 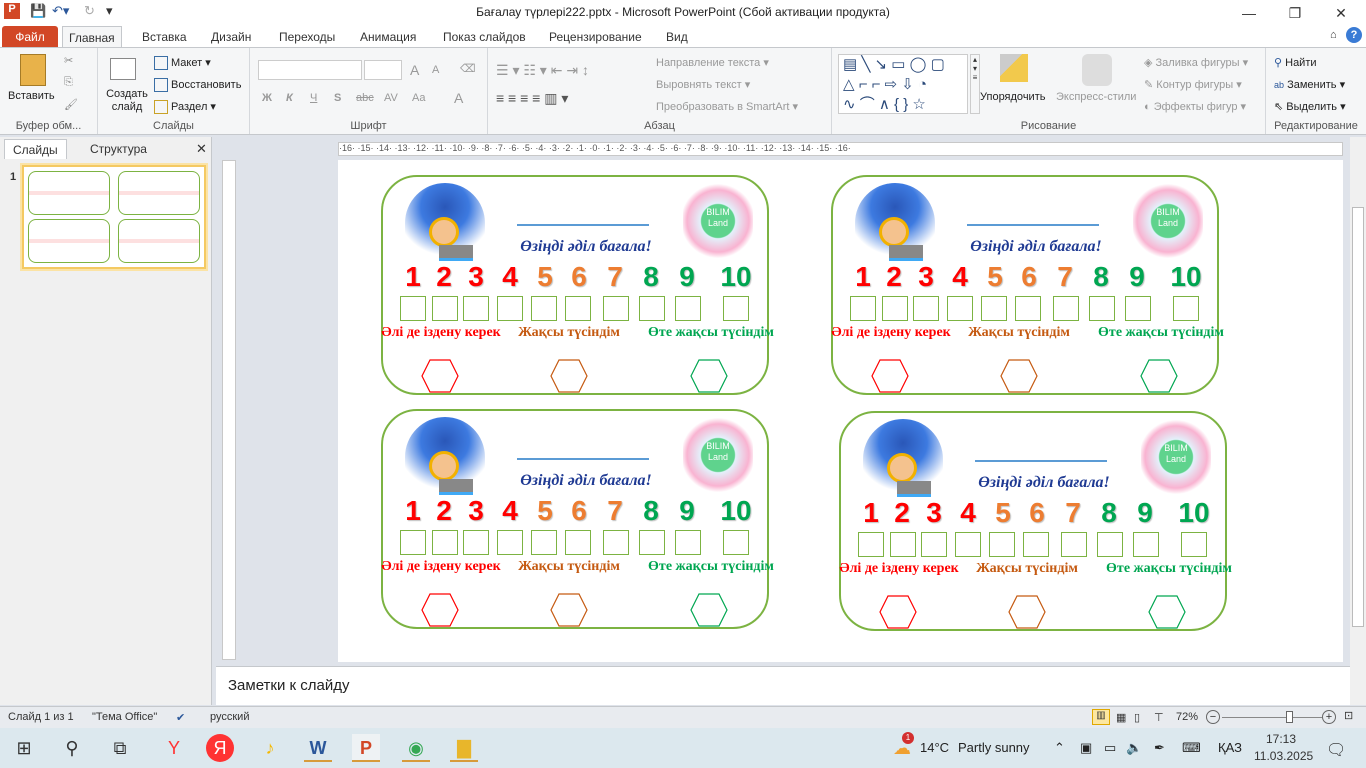 What do you see at coordinates (435, 70) in the screenshot?
I see `shrink-font-button: A` at bounding box center [435, 70].